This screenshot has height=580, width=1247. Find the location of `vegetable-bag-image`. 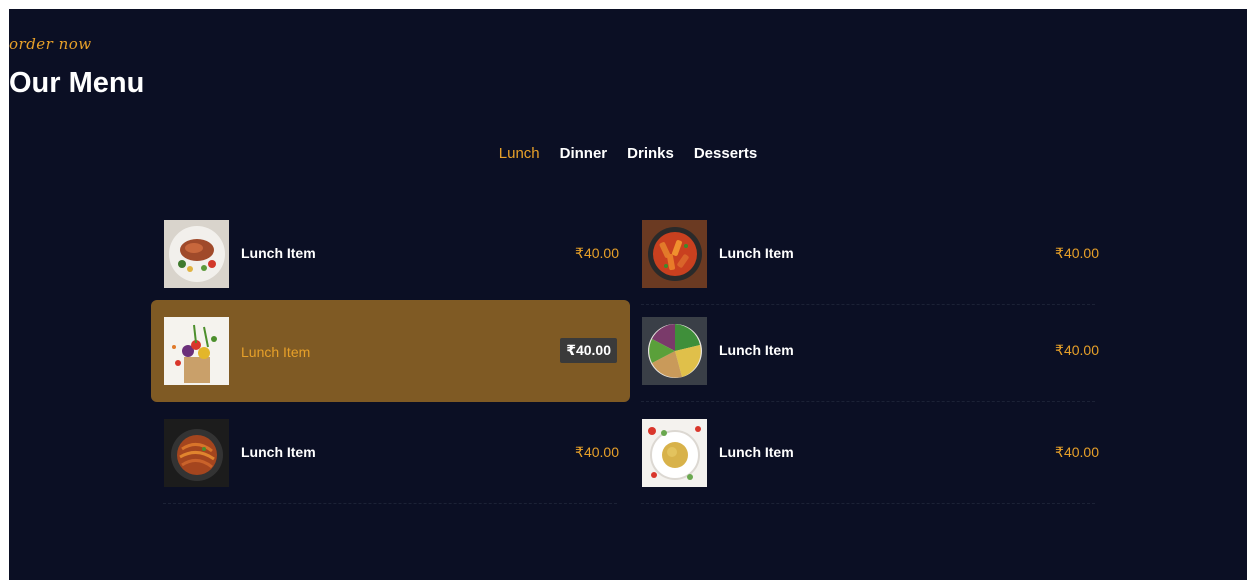

vegetable-bag-image is located at coordinates (196, 351).